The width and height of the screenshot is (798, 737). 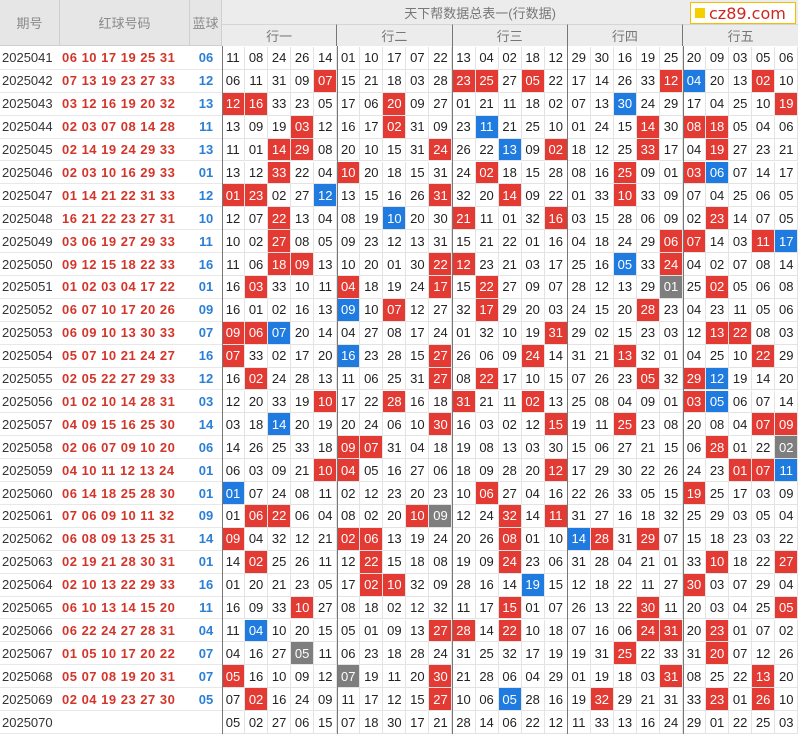 I want to click on red-balls-cell: 07 13 19 23 27 33, so click(x=125, y=81).